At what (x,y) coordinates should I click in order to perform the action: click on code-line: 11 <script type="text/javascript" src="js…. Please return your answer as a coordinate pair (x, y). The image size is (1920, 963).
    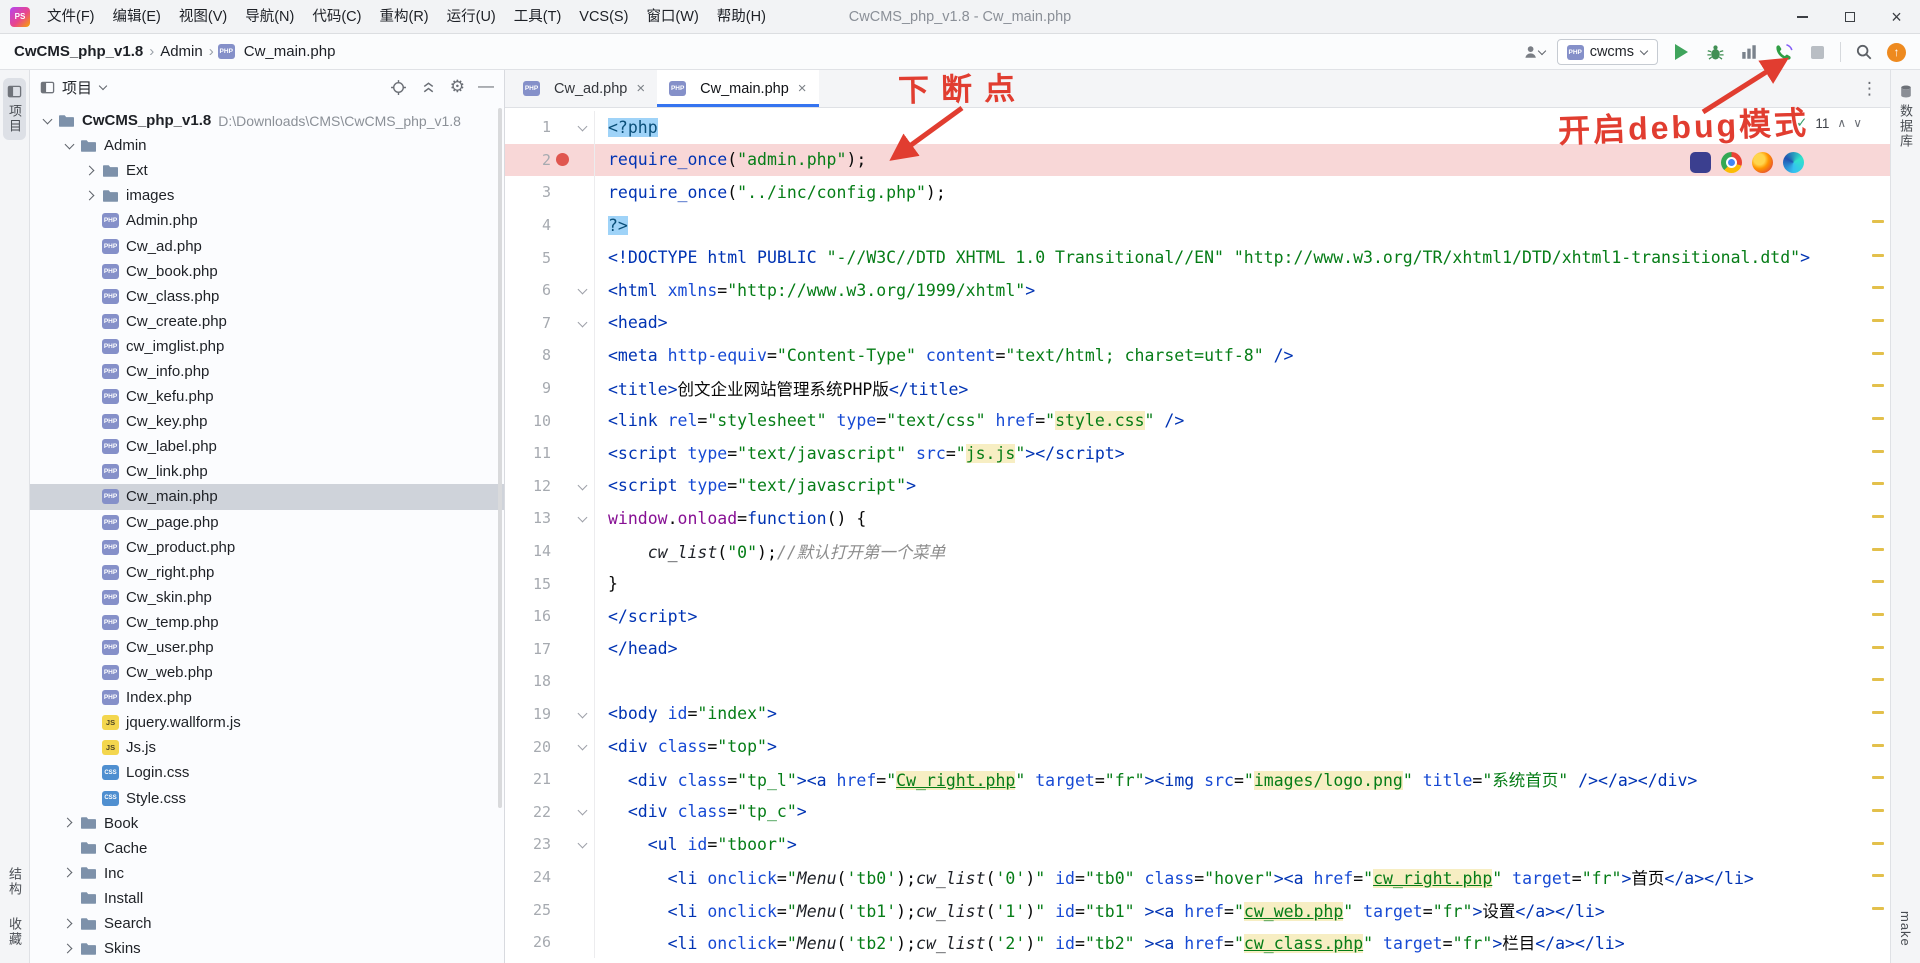
    Looking at the image, I should click on (1197, 453).